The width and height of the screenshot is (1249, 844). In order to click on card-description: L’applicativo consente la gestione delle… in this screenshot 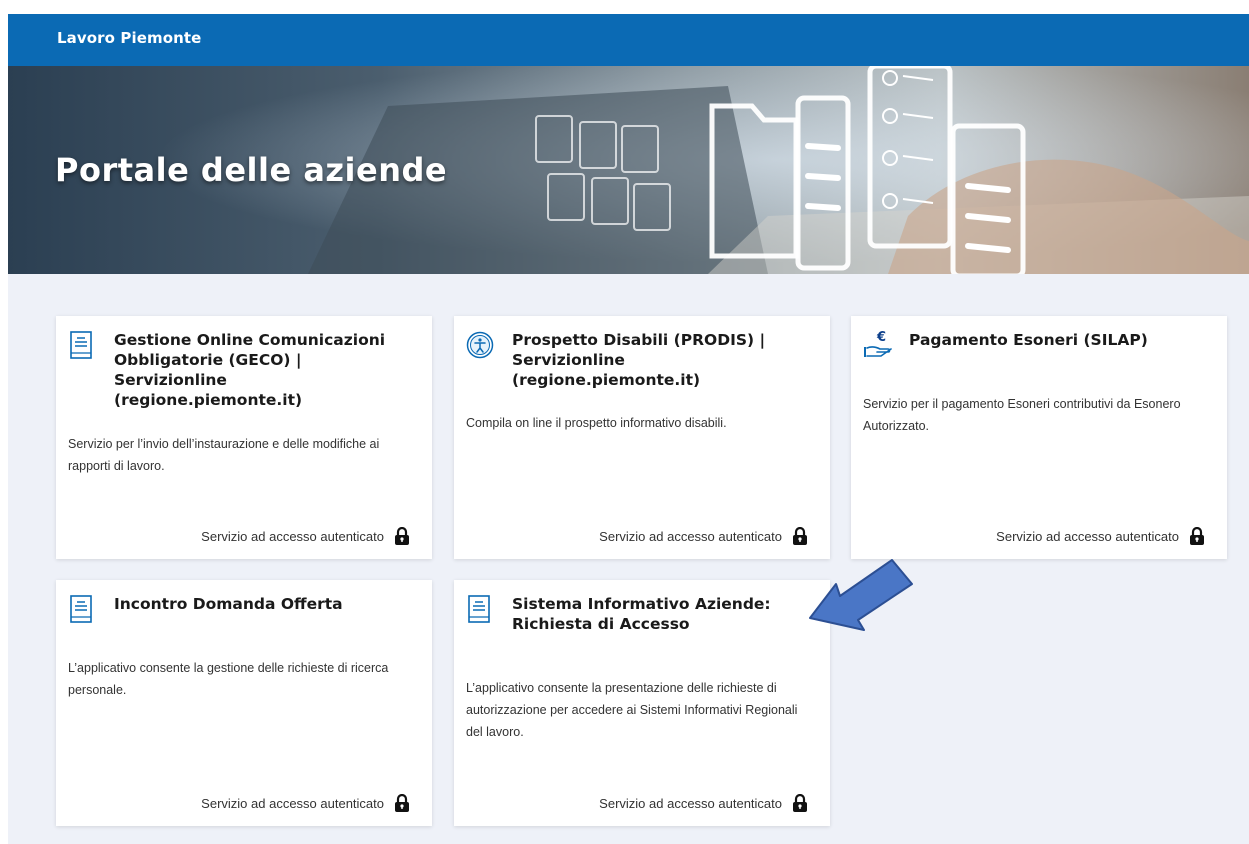, I will do `click(228, 679)`.